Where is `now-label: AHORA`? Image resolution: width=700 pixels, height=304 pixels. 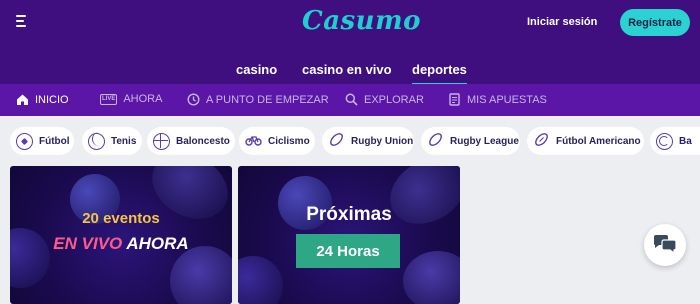 now-label: AHORA is located at coordinates (157, 243).